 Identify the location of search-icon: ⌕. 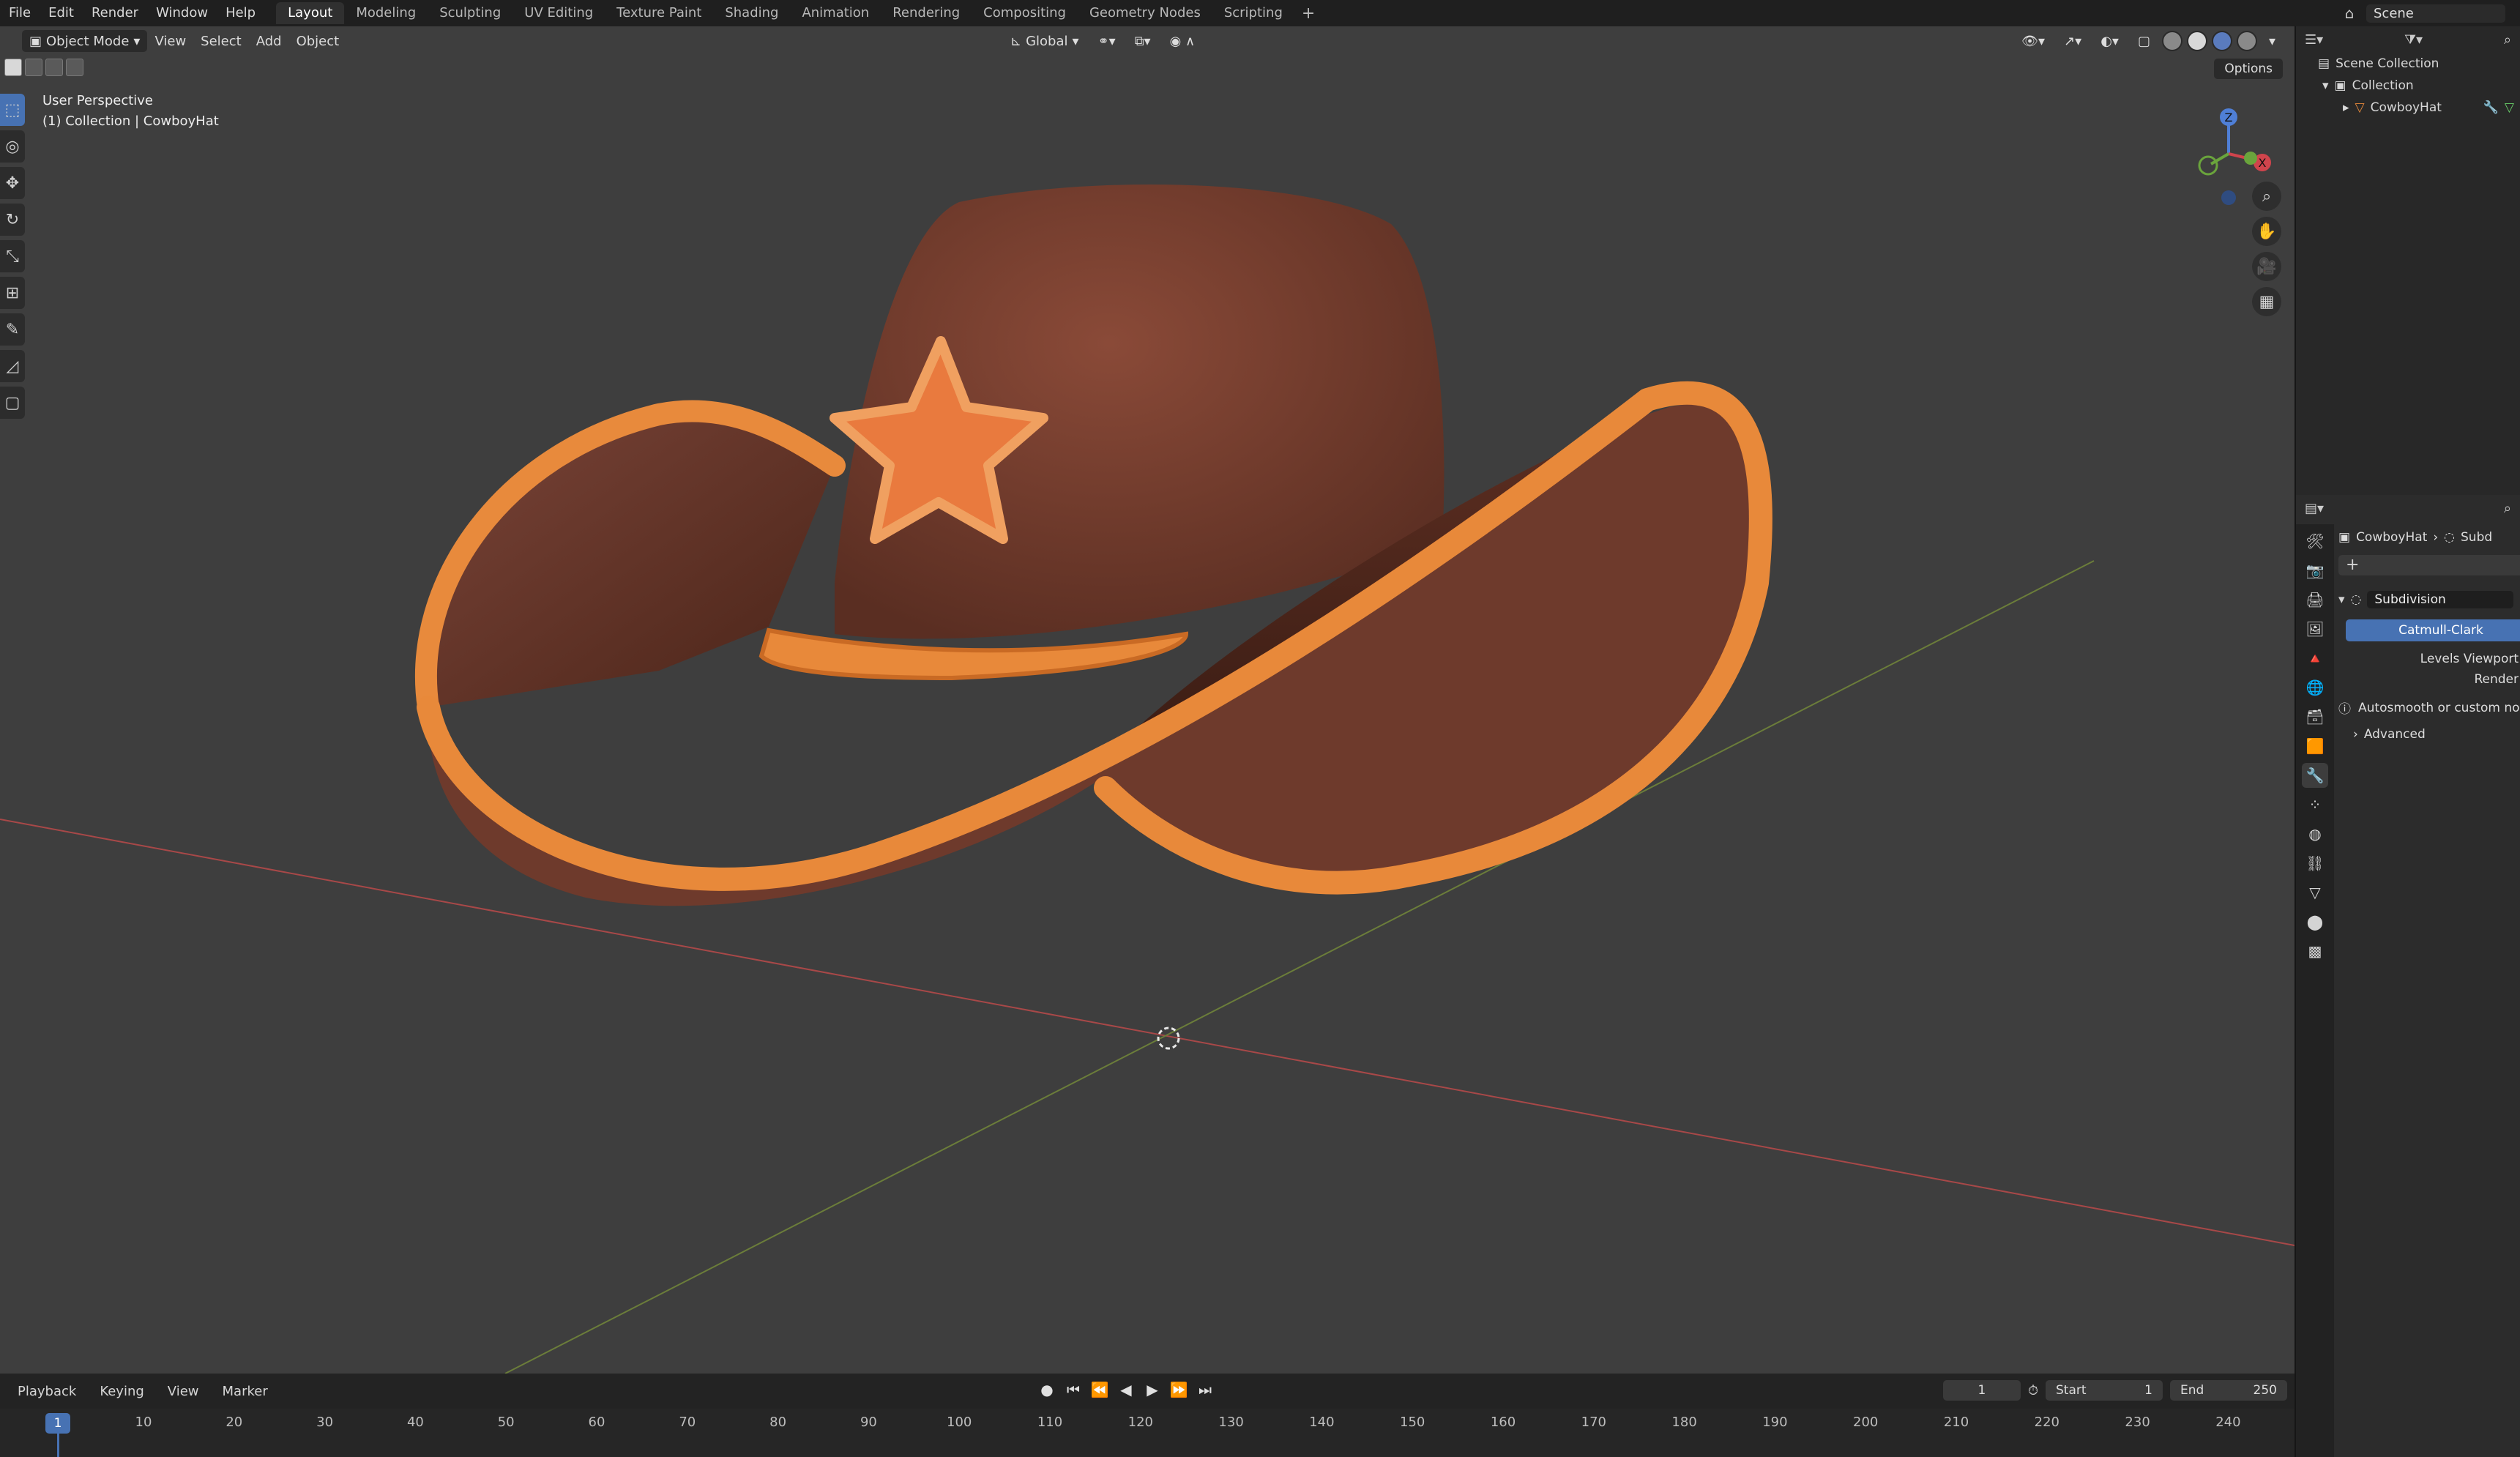
(2507, 40).